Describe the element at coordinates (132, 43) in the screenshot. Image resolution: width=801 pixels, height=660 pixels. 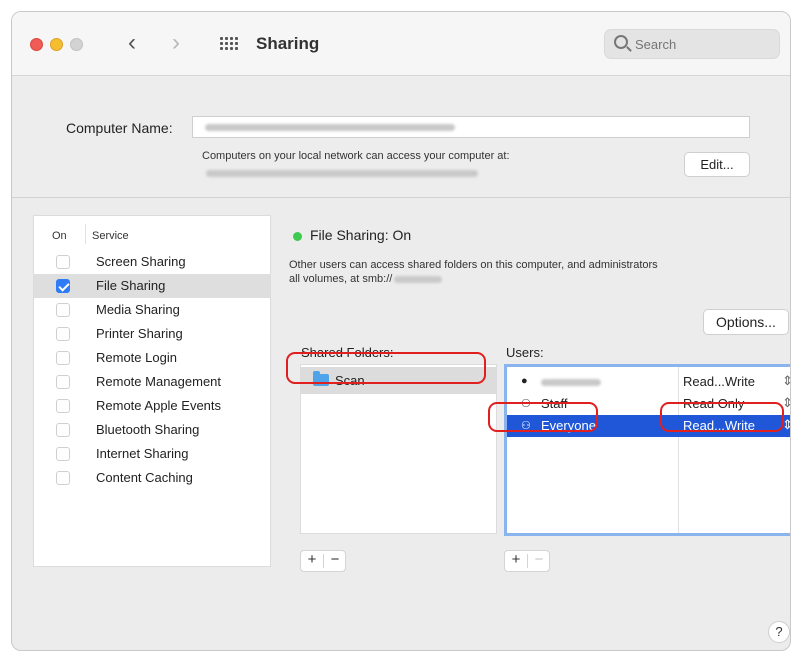
I see `back-arrow-icon: ‹` at that location.